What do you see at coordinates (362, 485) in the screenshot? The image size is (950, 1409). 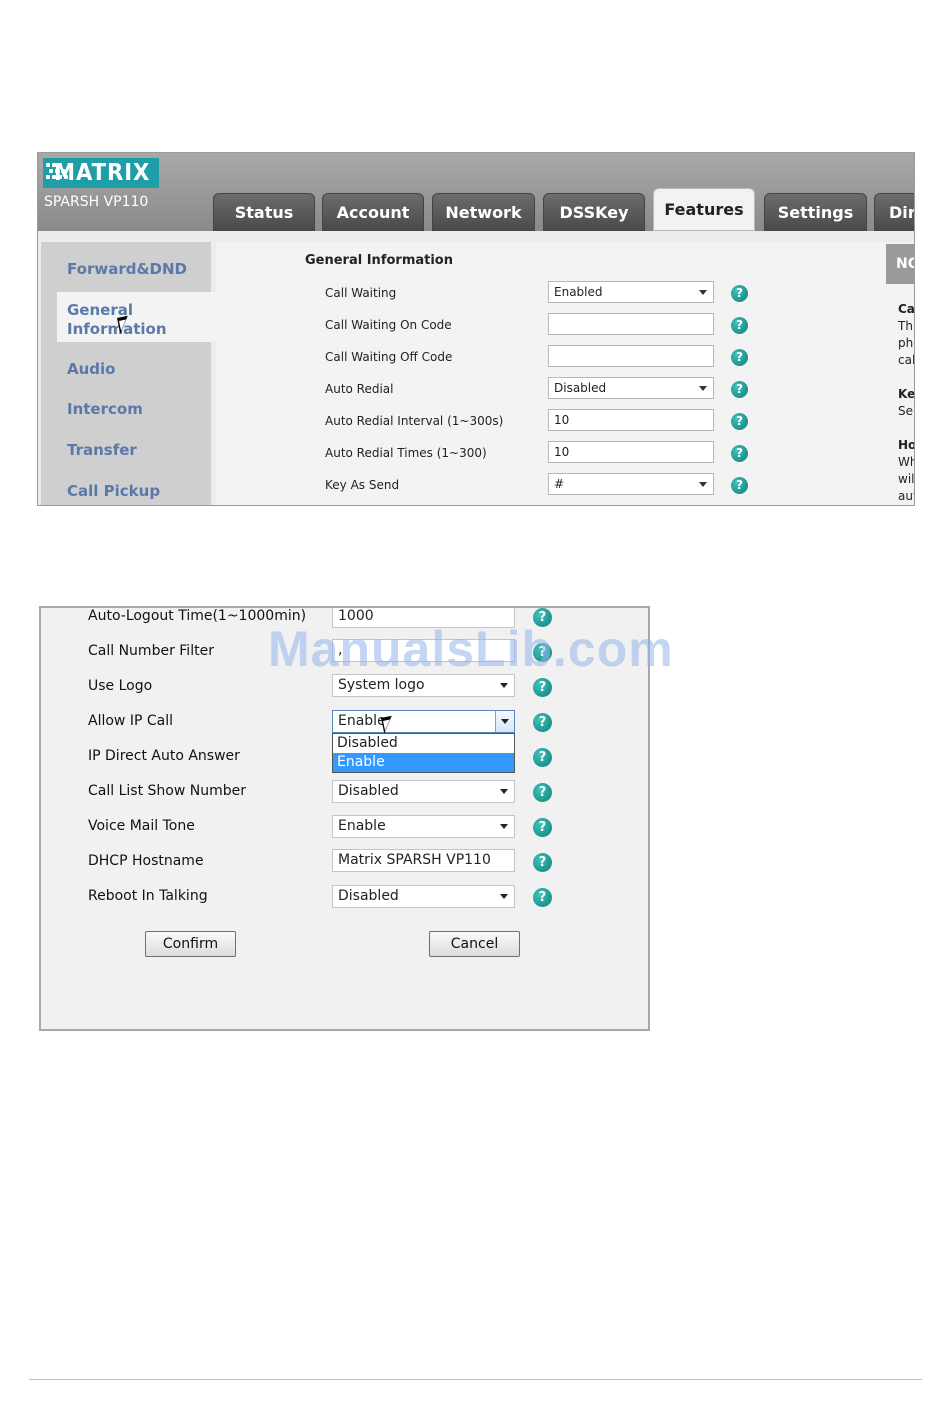 I see `field-label: Key As Send` at bounding box center [362, 485].